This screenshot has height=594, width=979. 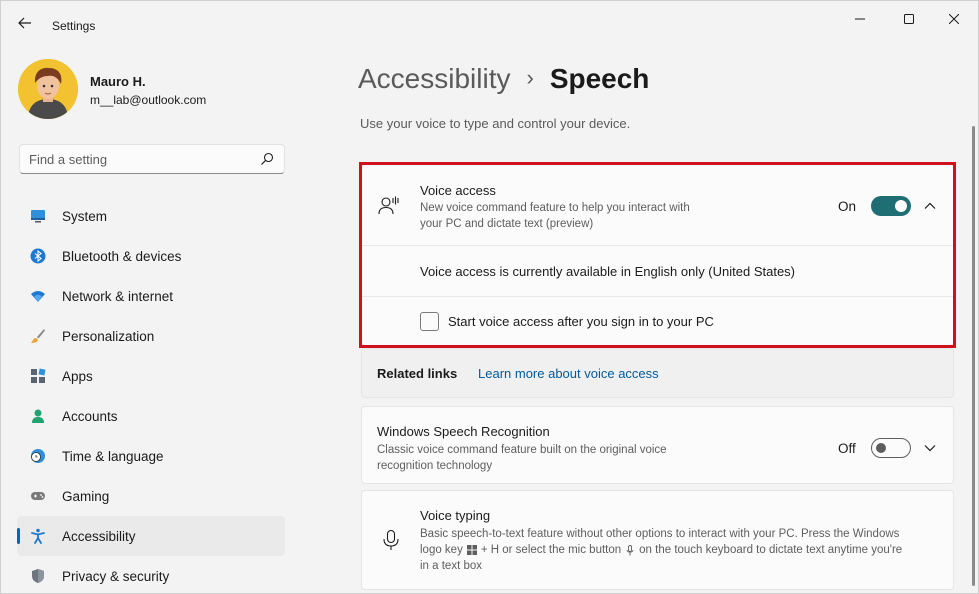 I want to click on sidebar-item-apps: Apps, so click(x=151, y=376).